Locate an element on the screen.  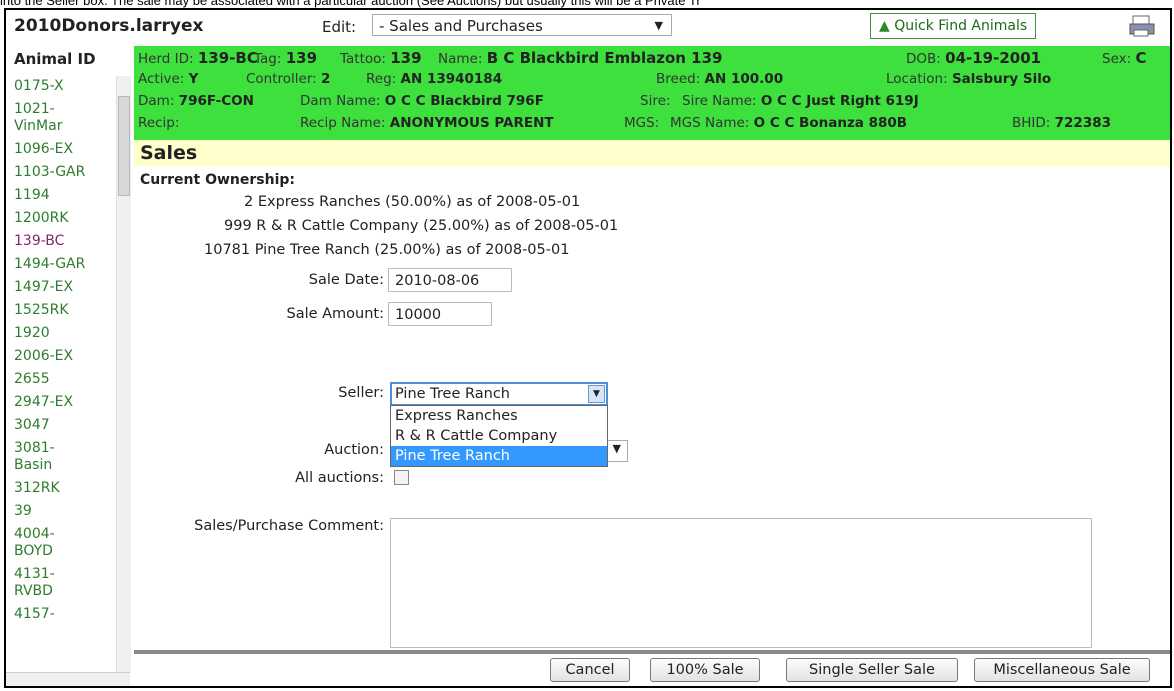
animal-item: 312RK is located at coordinates (61, 489).